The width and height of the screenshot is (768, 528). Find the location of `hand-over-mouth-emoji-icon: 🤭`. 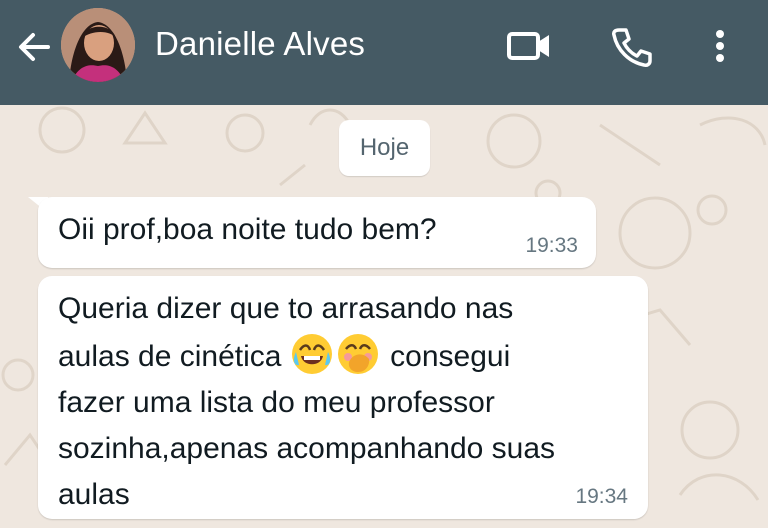

hand-over-mouth-emoji-icon: 🤭 is located at coordinates (358, 354).